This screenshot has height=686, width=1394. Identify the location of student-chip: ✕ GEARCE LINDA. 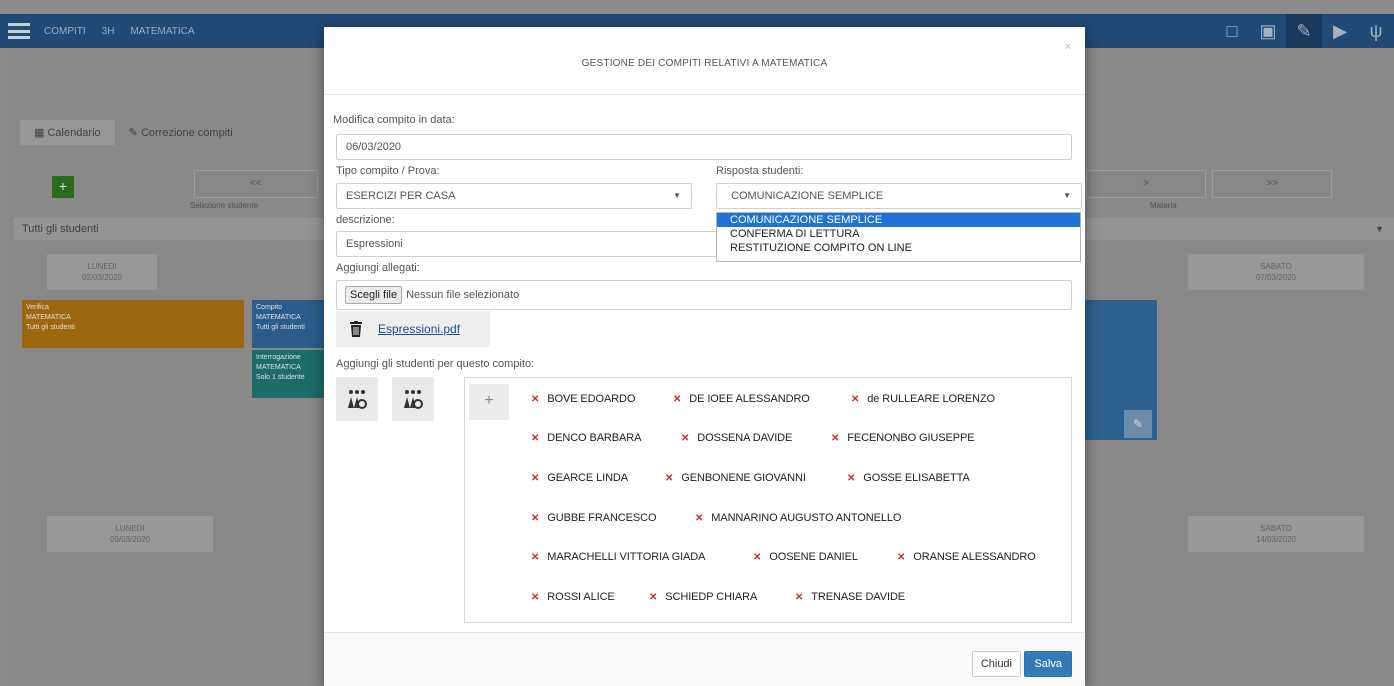
(579, 478).